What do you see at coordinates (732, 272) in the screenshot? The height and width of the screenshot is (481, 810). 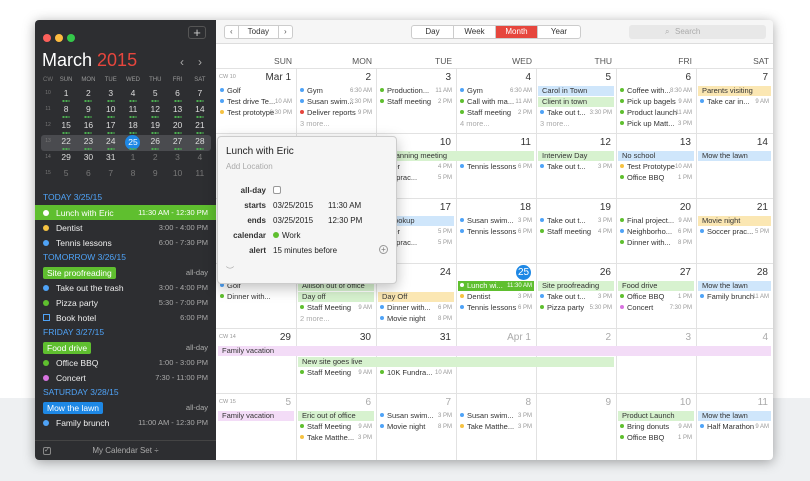 I see `day-number: 28` at bounding box center [732, 272].